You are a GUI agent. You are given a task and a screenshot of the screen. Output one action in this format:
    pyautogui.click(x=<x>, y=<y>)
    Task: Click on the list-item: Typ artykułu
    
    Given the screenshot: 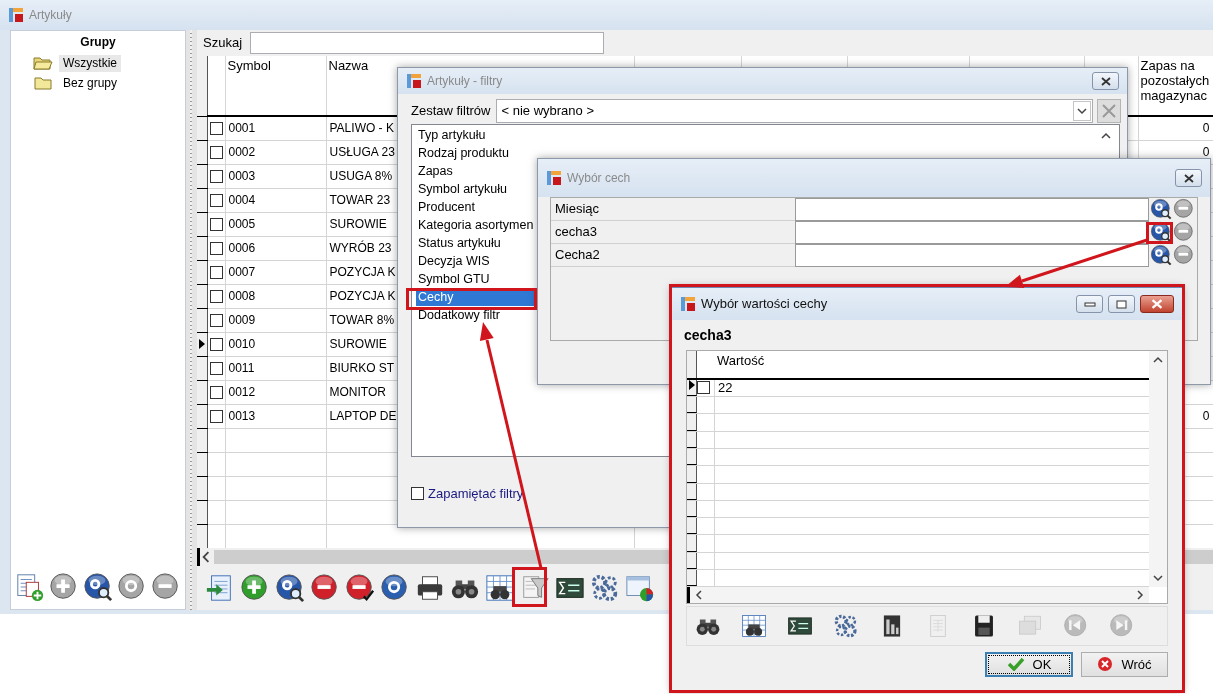 What is the action you would take?
    pyautogui.click(x=452, y=135)
    